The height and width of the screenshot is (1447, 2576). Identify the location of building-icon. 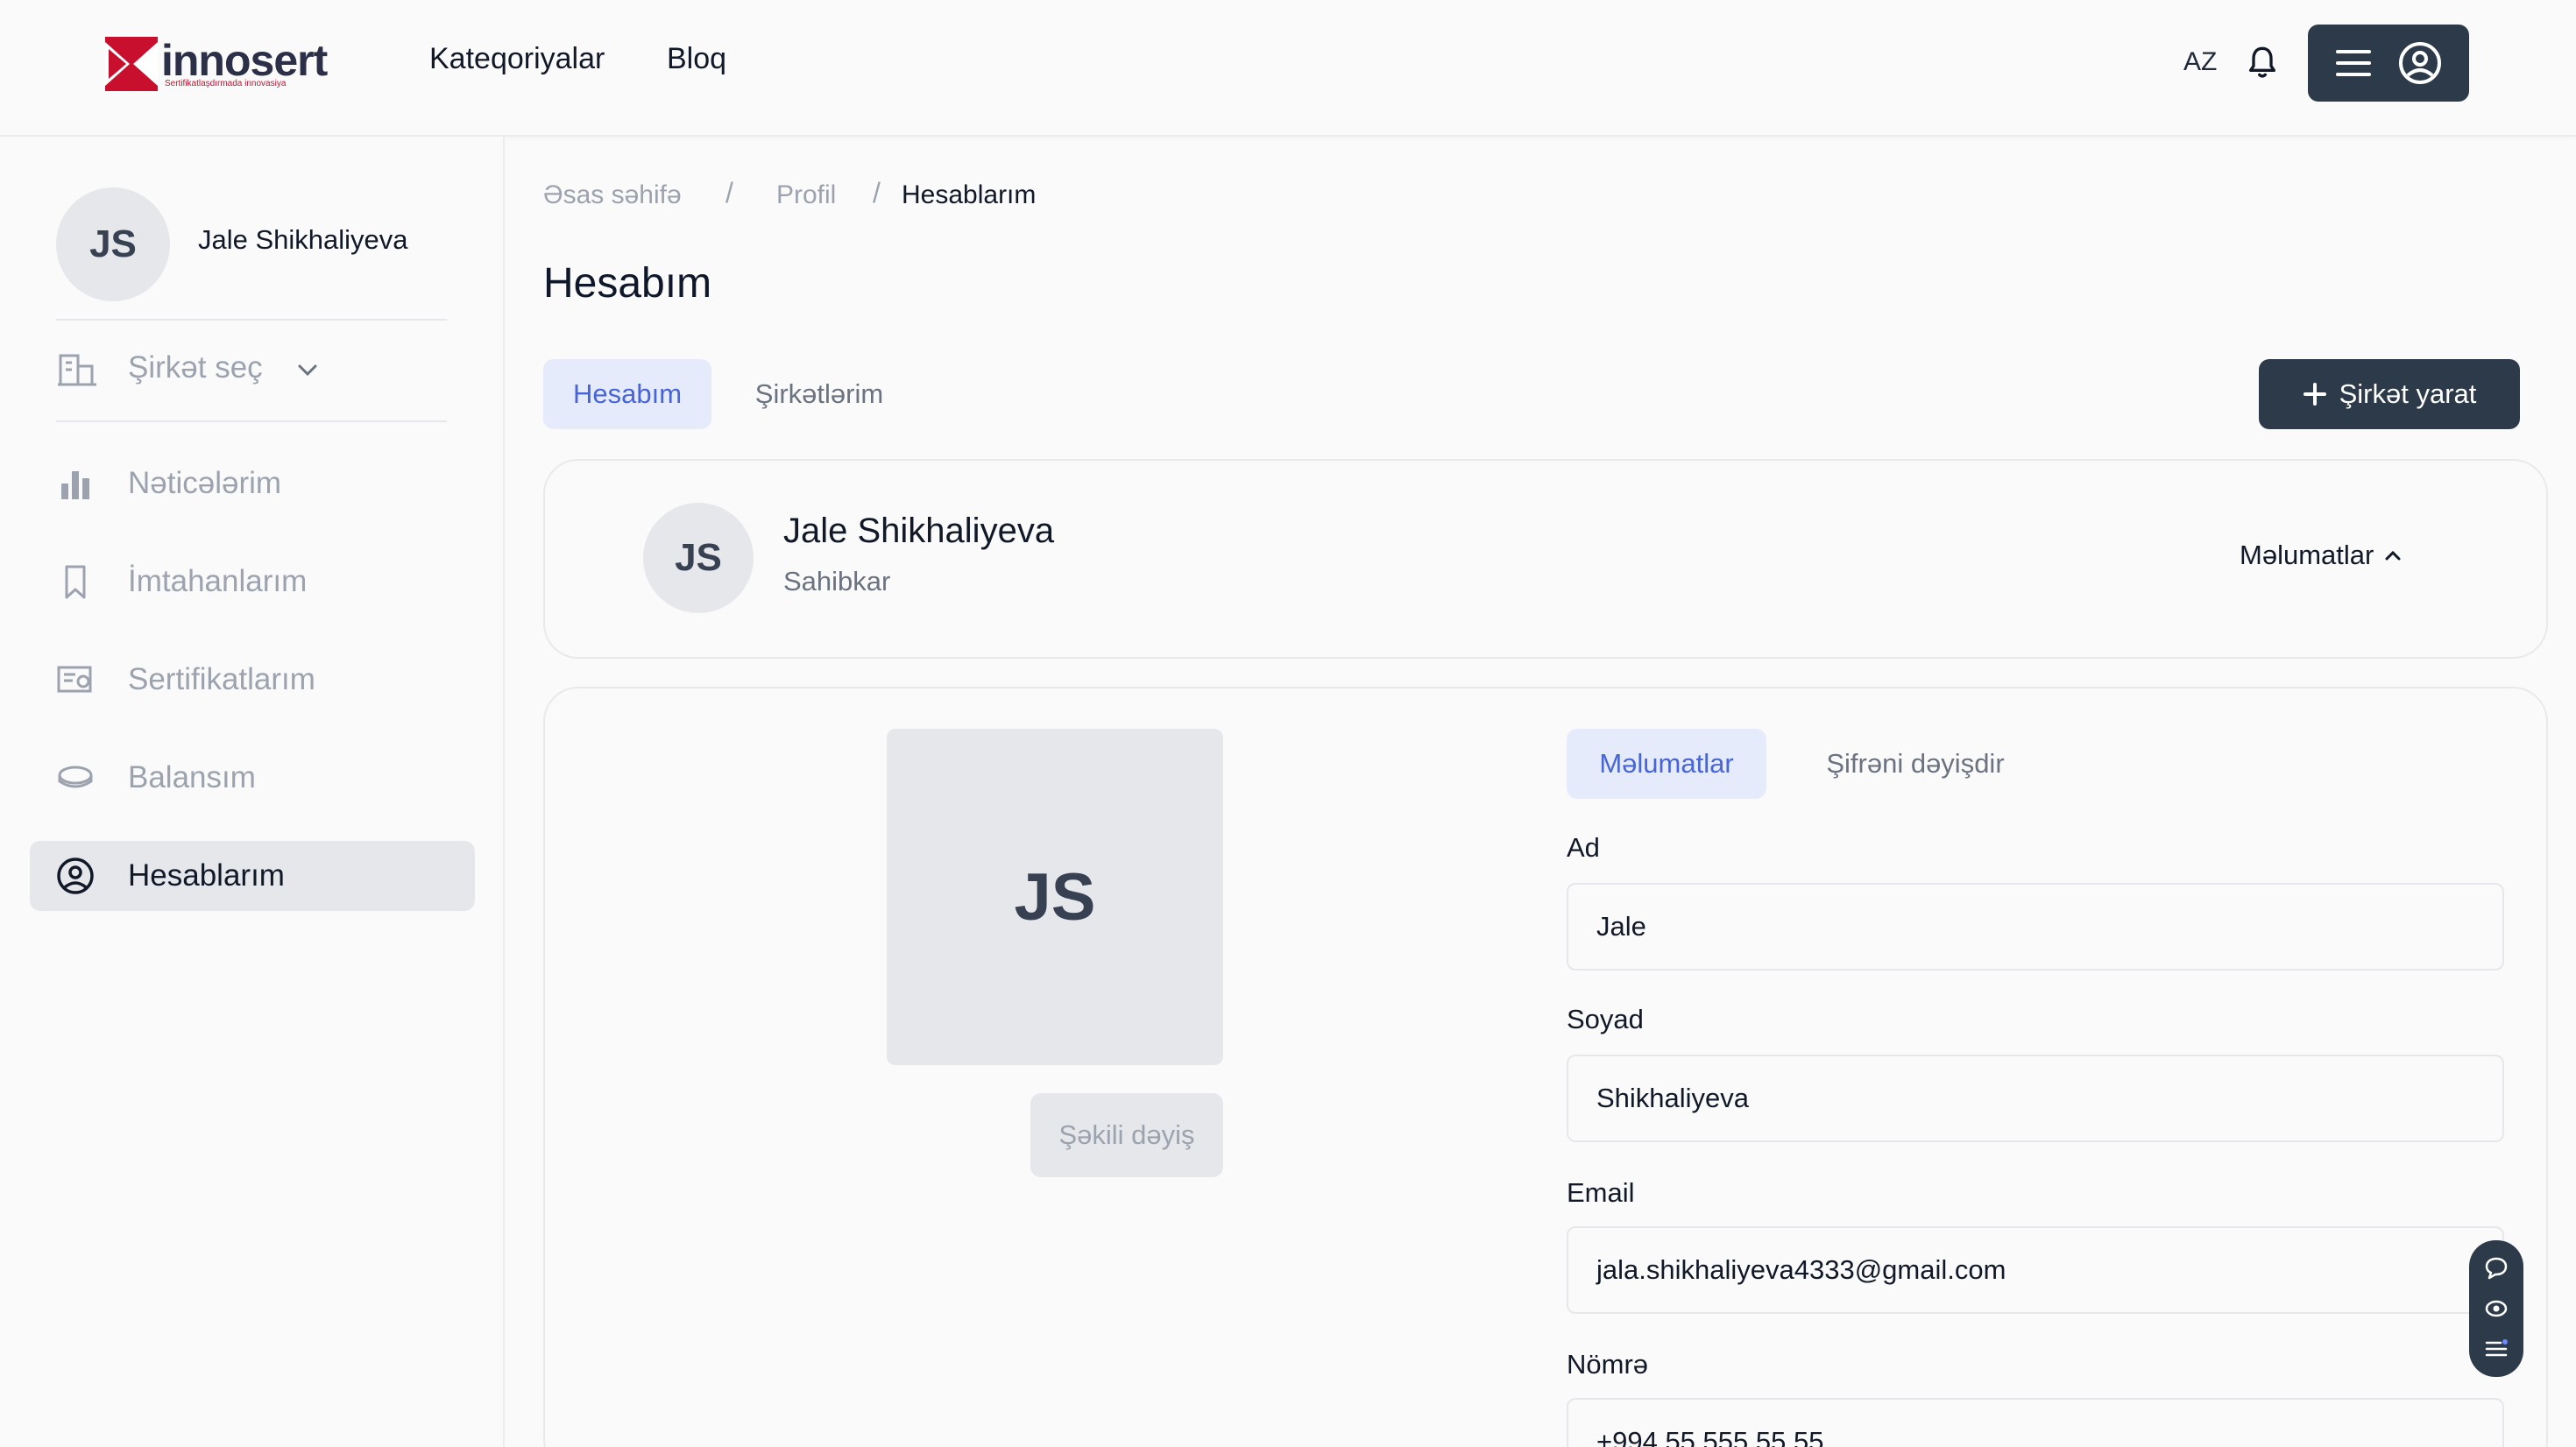
(77, 370).